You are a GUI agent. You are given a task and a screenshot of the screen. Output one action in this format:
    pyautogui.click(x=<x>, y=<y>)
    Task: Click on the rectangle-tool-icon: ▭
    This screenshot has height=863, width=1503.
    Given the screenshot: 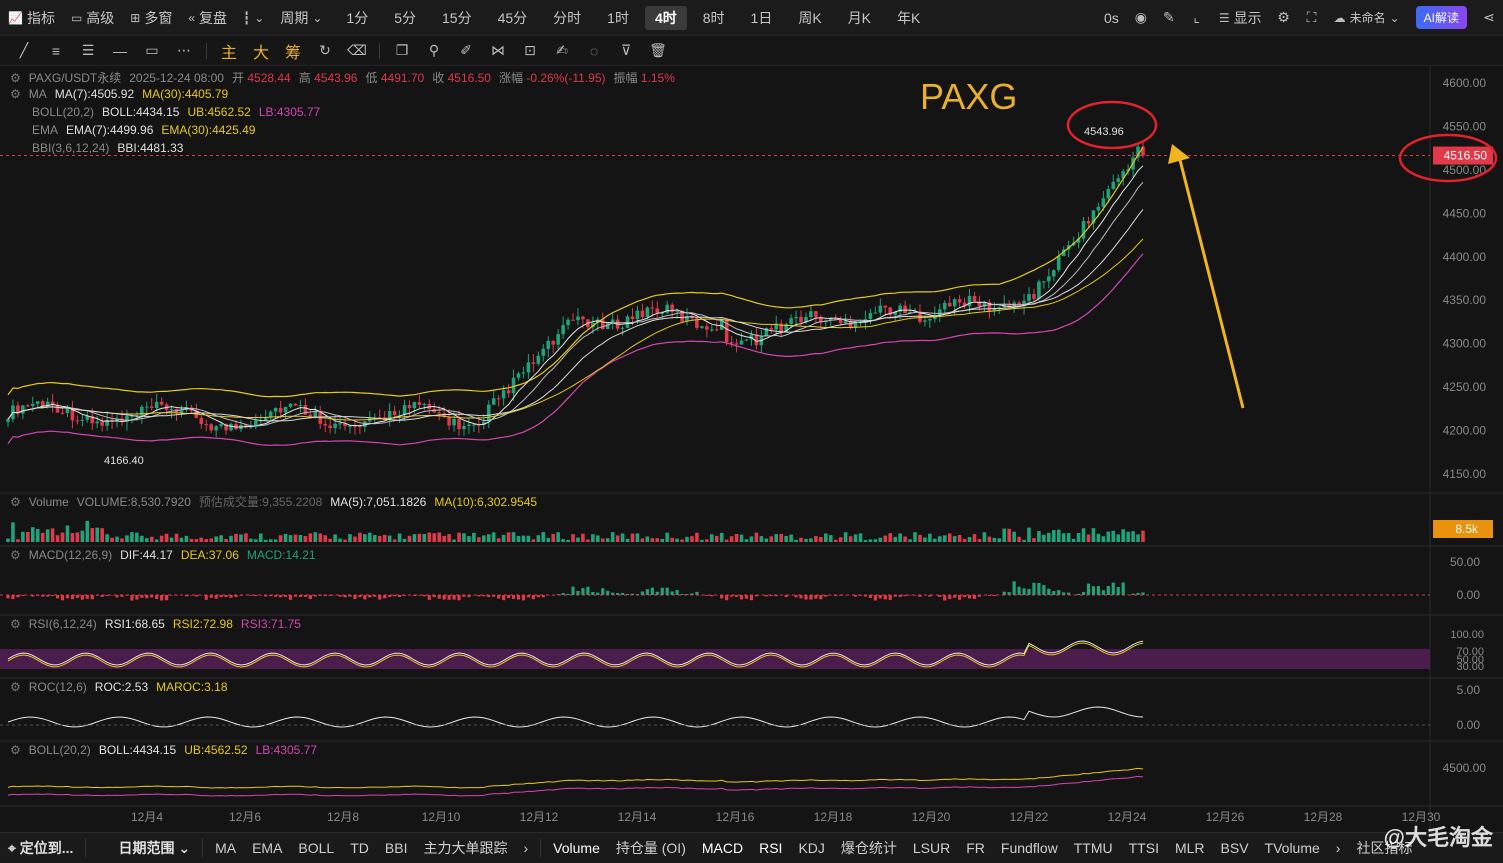 What is the action you would take?
    pyautogui.click(x=152, y=51)
    